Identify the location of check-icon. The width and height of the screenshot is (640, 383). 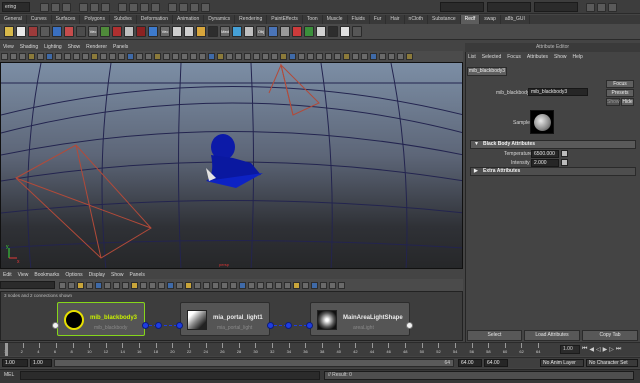
(309, 31).